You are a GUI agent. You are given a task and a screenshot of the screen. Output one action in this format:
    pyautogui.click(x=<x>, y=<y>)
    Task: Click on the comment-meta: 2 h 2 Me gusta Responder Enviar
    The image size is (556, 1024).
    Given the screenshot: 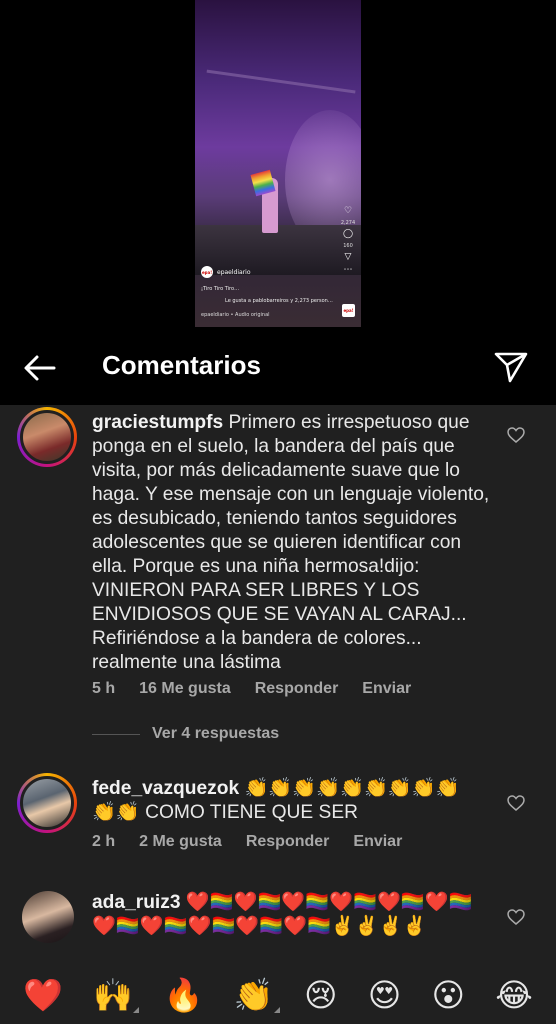 What is the action you would take?
    pyautogui.click(x=259, y=842)
    